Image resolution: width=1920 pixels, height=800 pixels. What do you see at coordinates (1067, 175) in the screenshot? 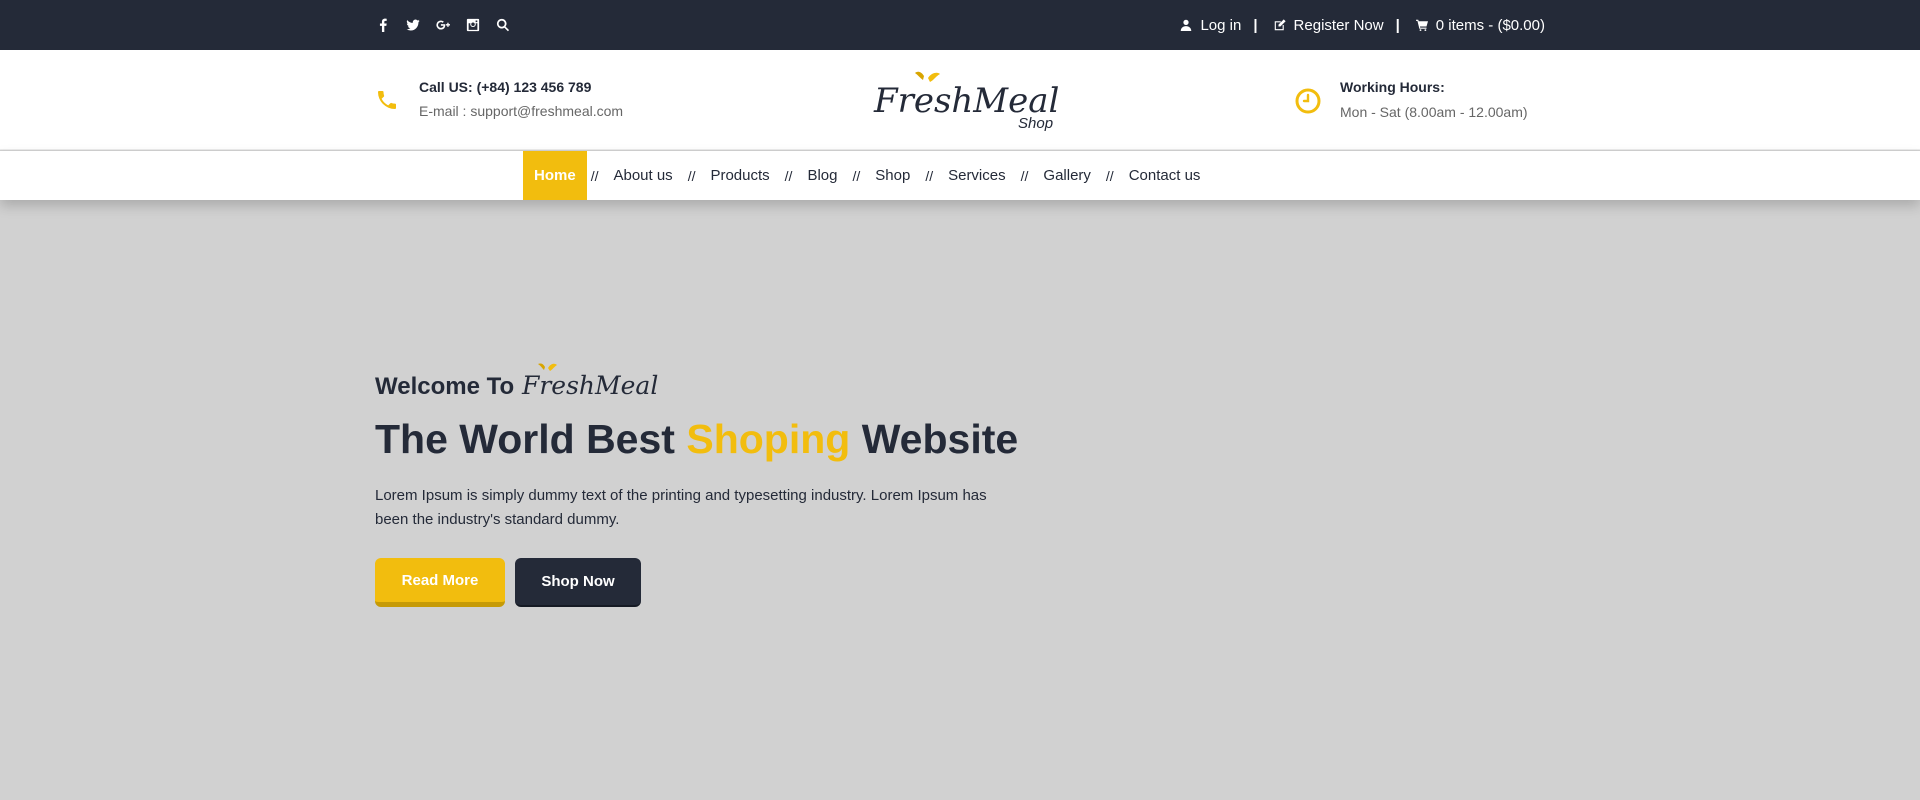
I see `nav-item-gallery: Gallery` at bounding box center [1067, 175].